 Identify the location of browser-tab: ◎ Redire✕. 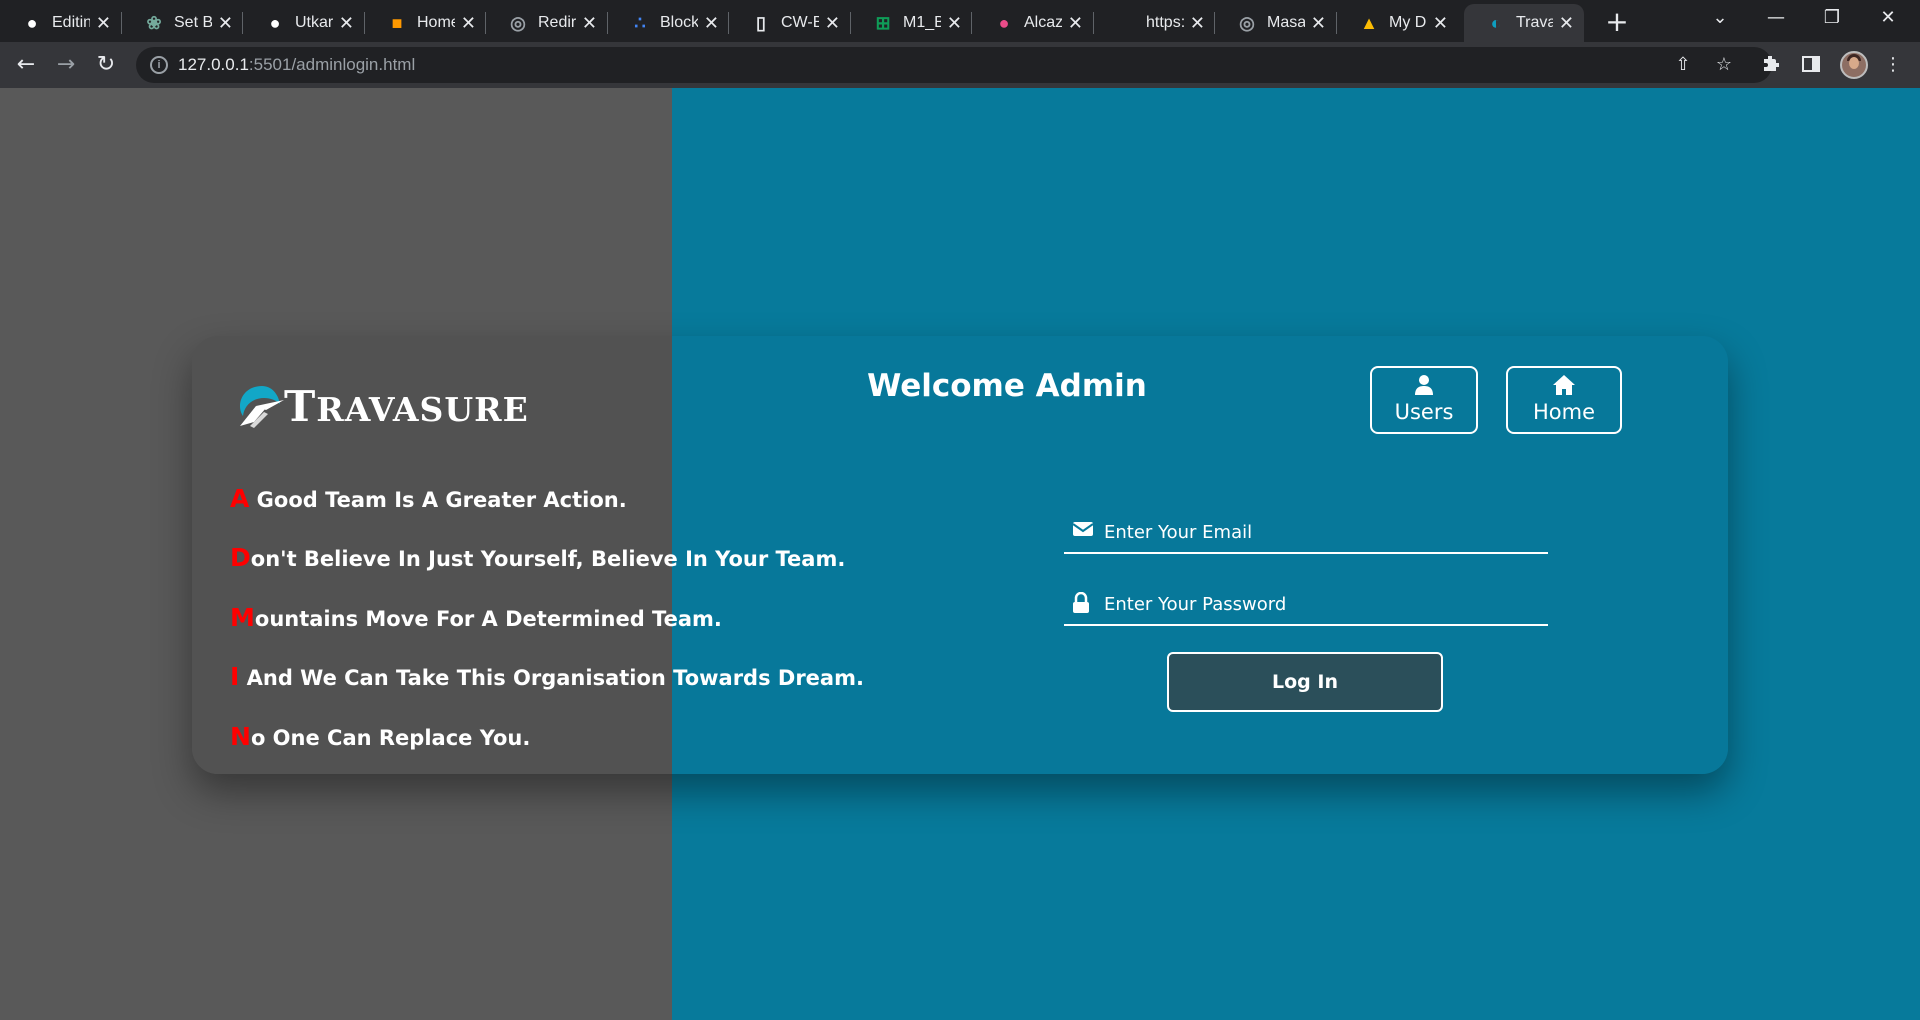
(546, 23).